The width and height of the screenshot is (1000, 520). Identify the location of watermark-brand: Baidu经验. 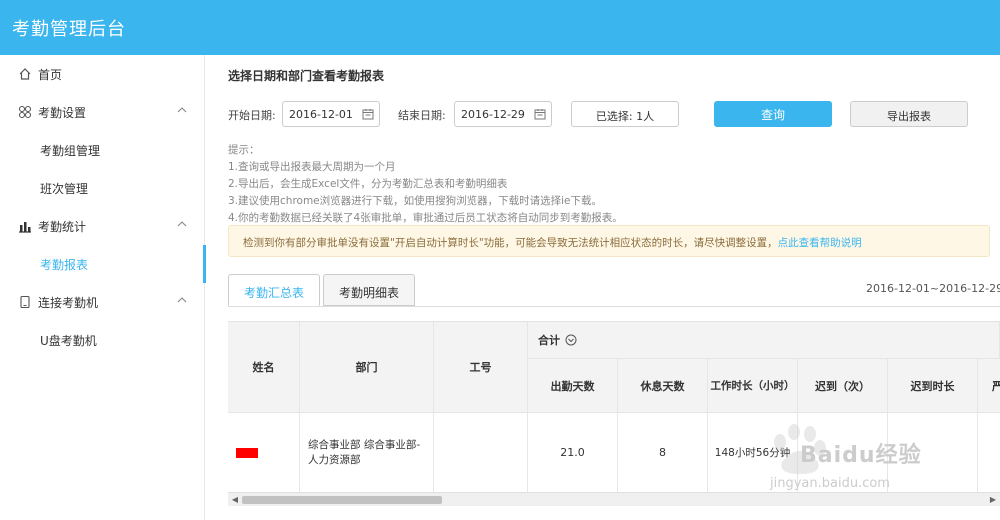
(861, 455).